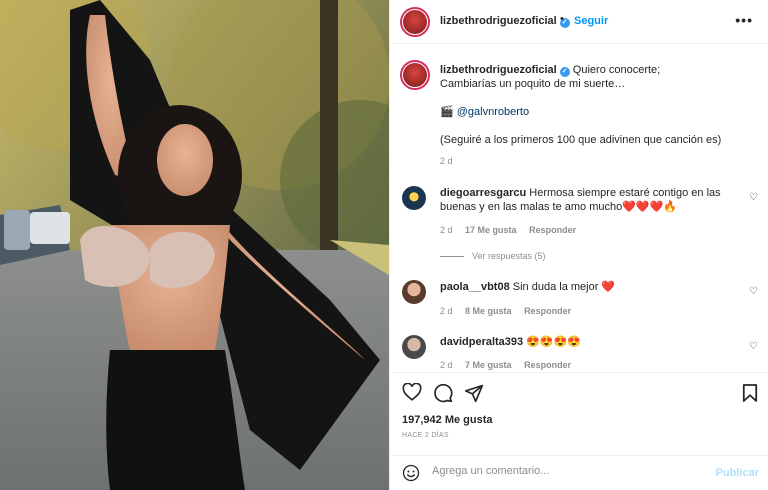  What do you see at coordinates (493, 112) in the screenshot?
I see `photo-credit-link: @galvnroberto` at bounding box center [493, 112].